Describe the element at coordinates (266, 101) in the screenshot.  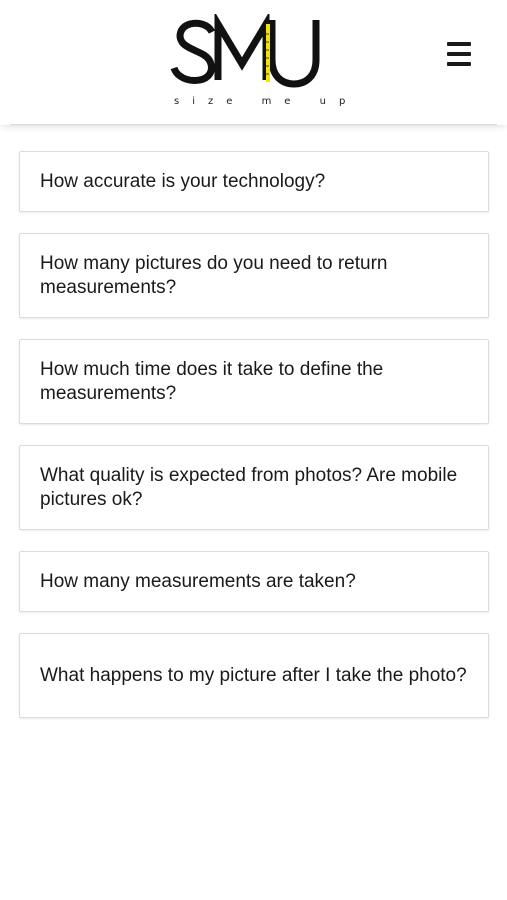
I see `logo-tagline: size me up` at that location.